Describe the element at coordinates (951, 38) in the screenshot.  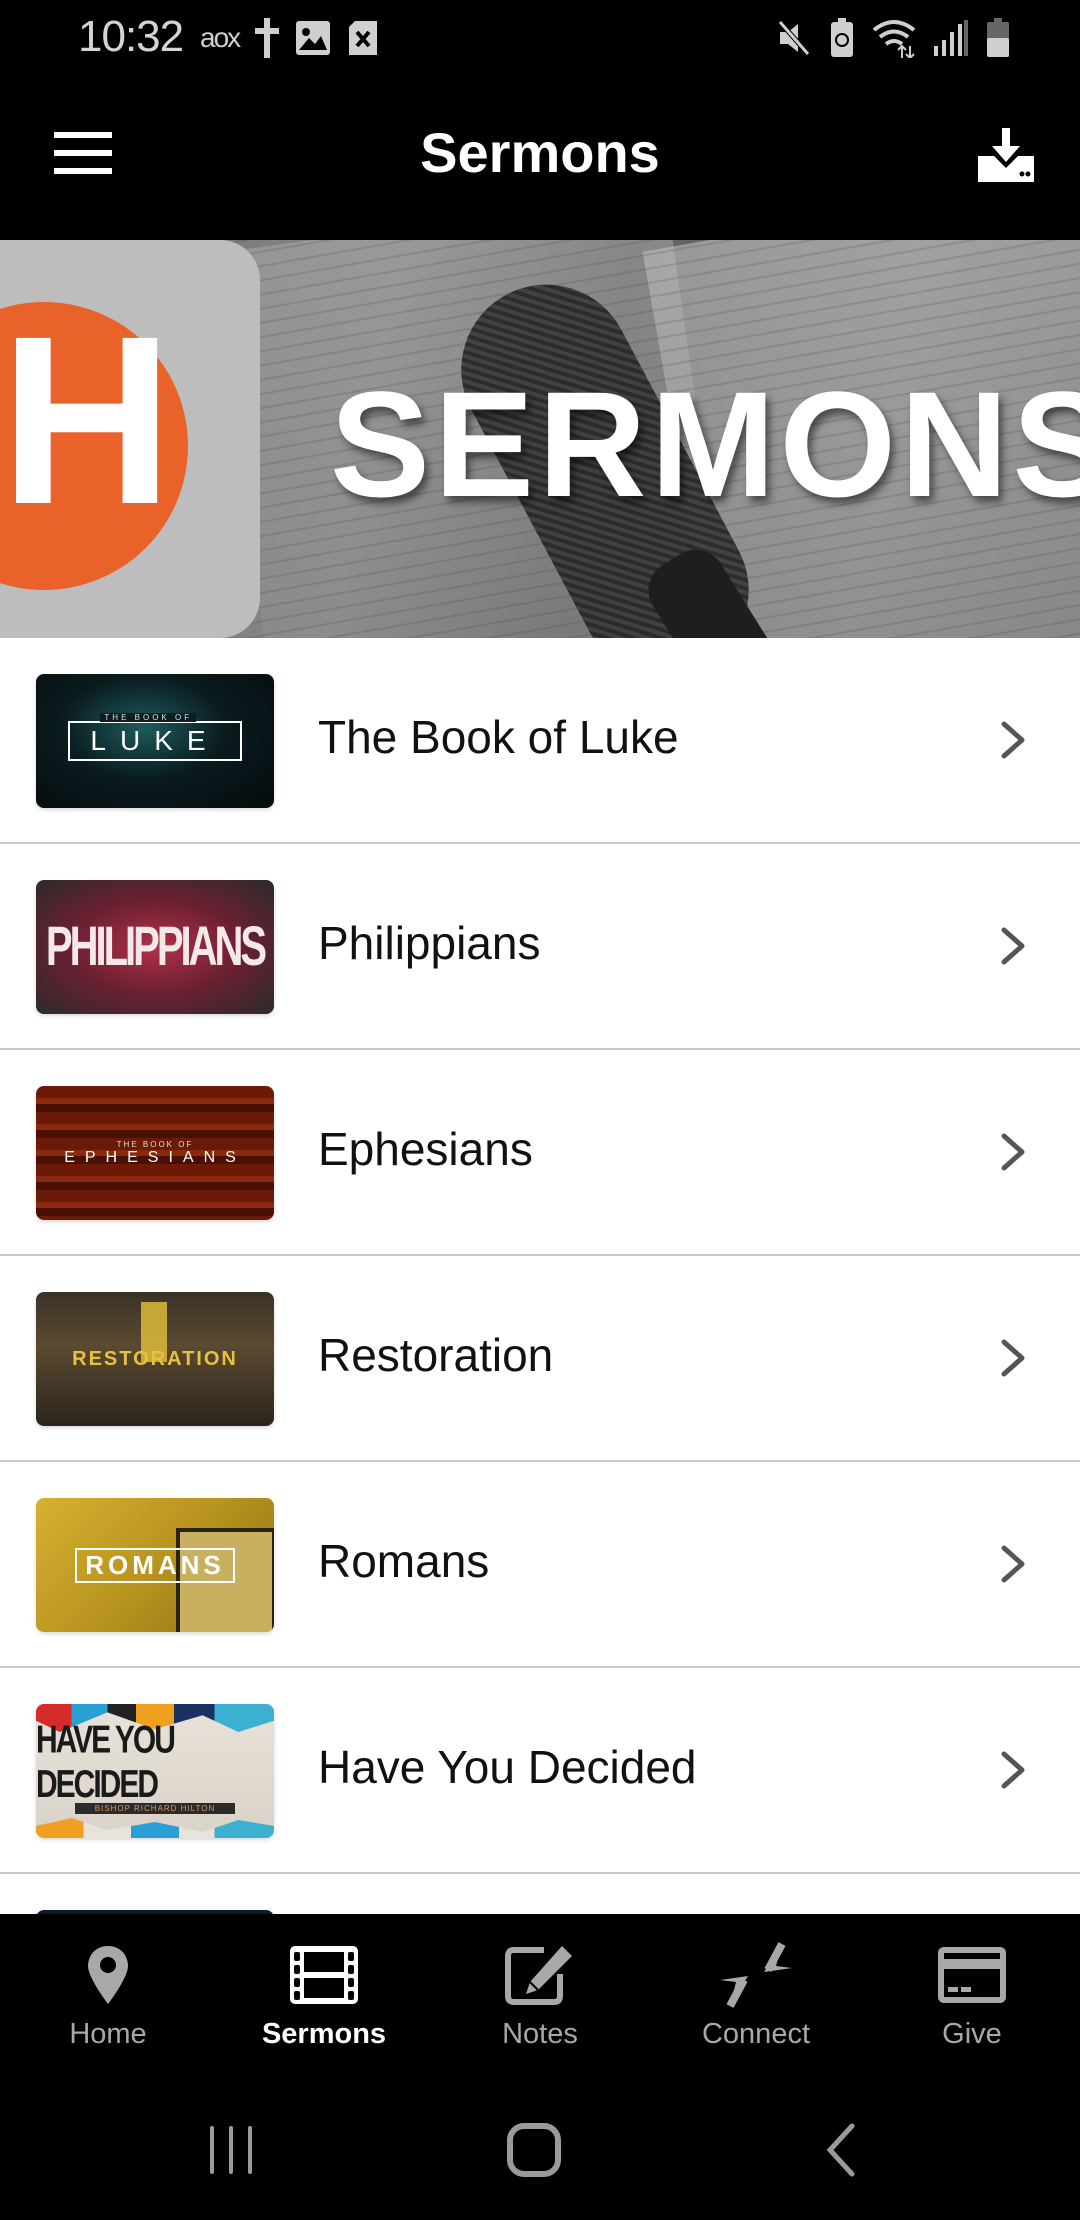
I see `signal-icon` at that location.